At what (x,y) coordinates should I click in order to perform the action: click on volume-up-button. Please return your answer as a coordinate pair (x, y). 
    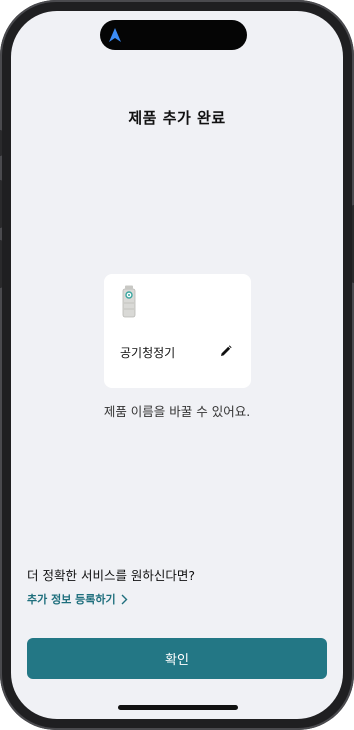
    Looking at the image, I should click on (1, 204).